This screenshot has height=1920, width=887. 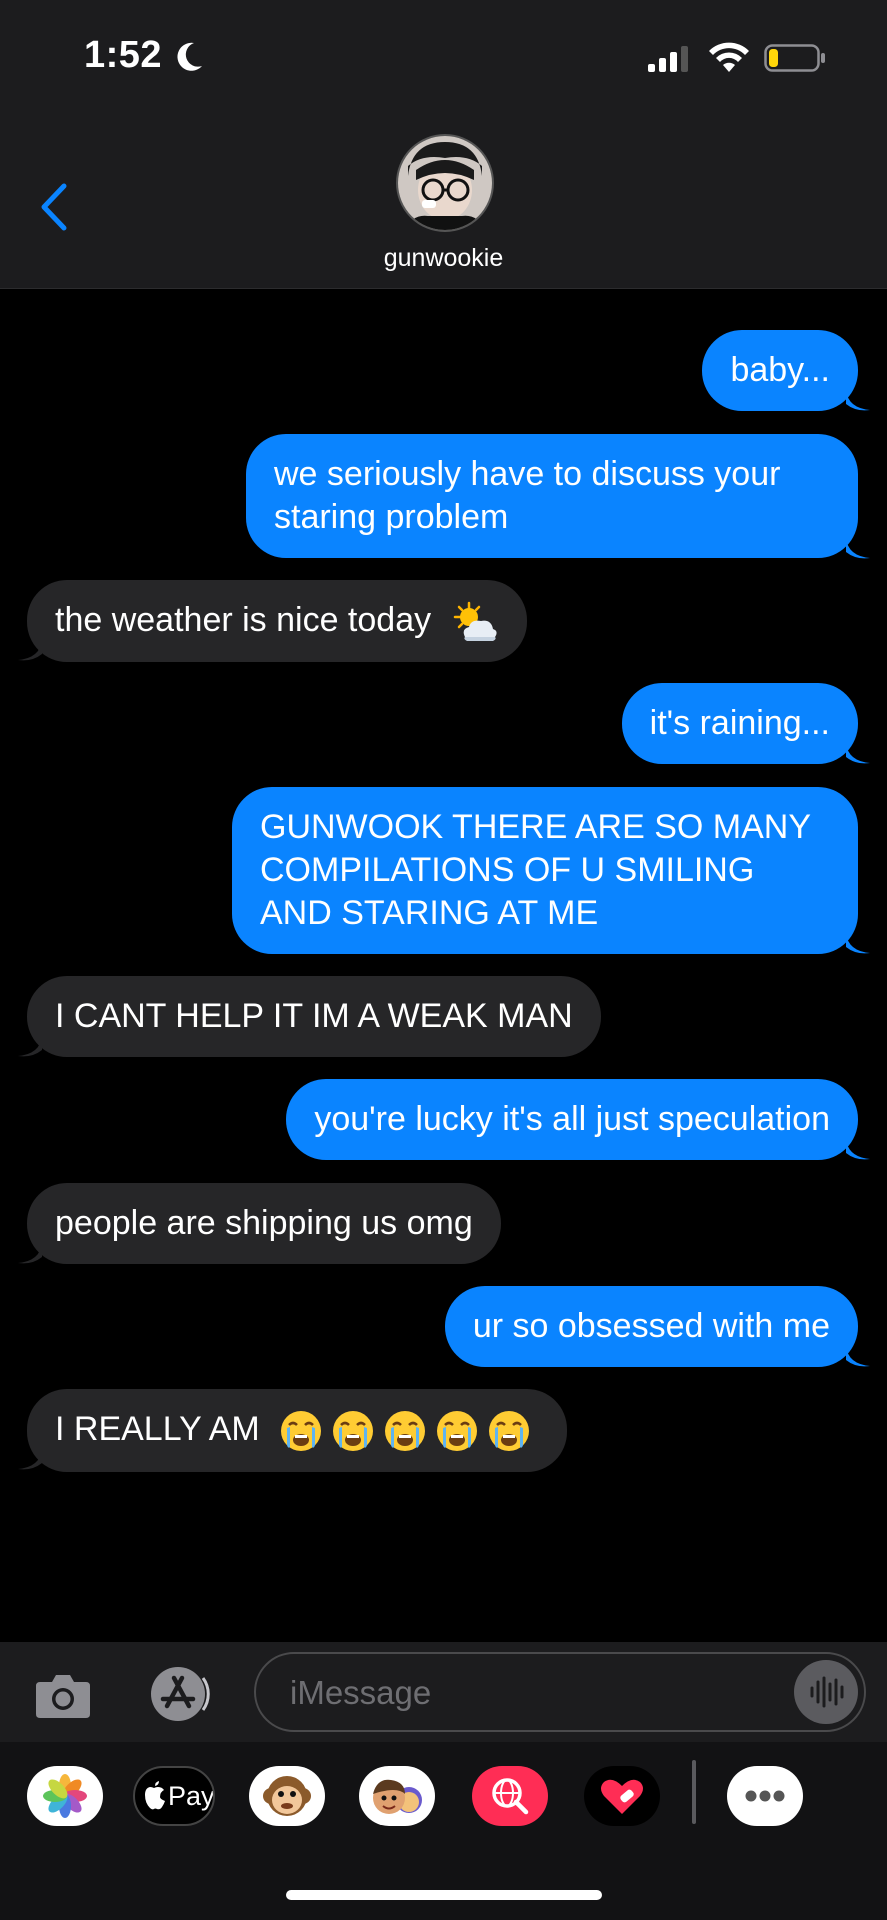 I want to click on message-text-line: GUNWOOK THERE ARE SO MANY, so click(x=536, y=827).